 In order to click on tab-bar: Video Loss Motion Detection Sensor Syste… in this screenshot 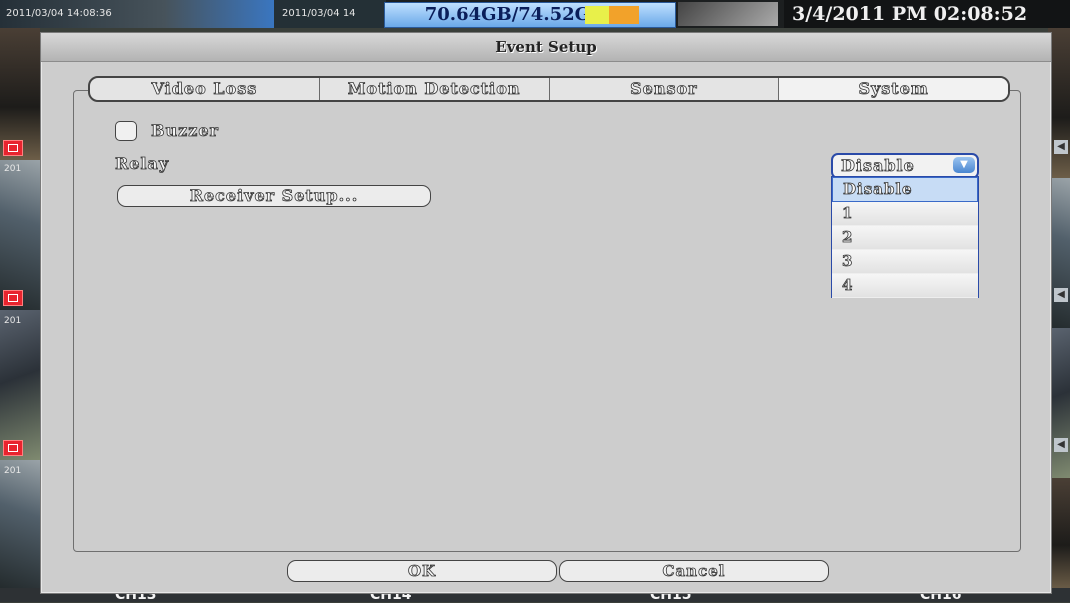, I will do `click(549, 89)`.